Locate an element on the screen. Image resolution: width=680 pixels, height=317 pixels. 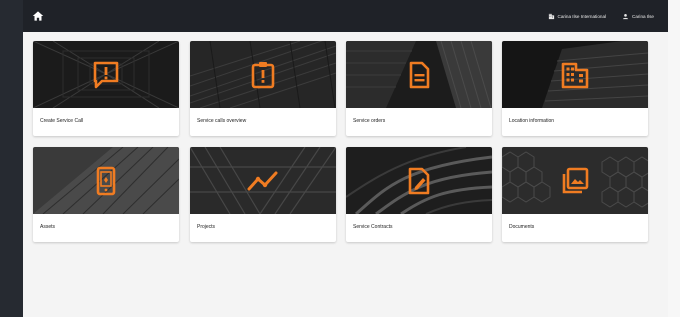
top-bar: Carina Ilse International Carina Ilse is located at coordinates (345, 16).